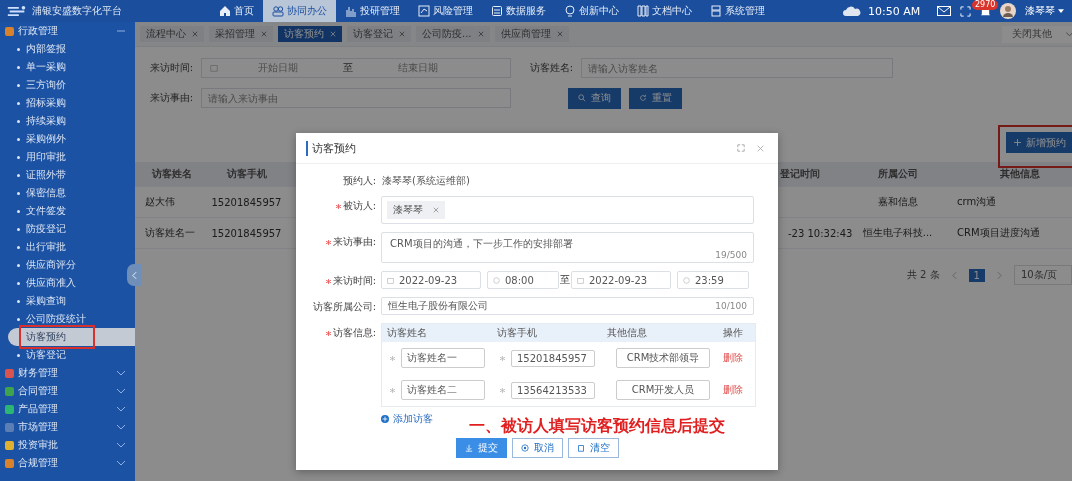 Image resolution: width=1072 pixels, height=481 pixels. I want to click on nav-tab: 创新中心, so click(591, 11).